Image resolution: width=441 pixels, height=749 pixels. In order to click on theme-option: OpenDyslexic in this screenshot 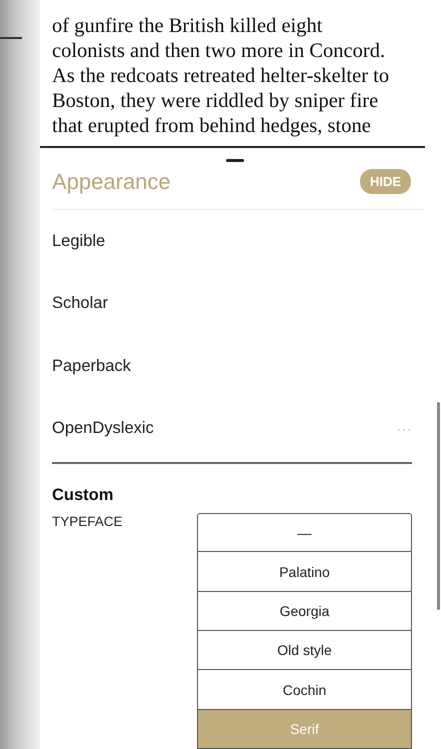, I will do `click(103, 428)`.